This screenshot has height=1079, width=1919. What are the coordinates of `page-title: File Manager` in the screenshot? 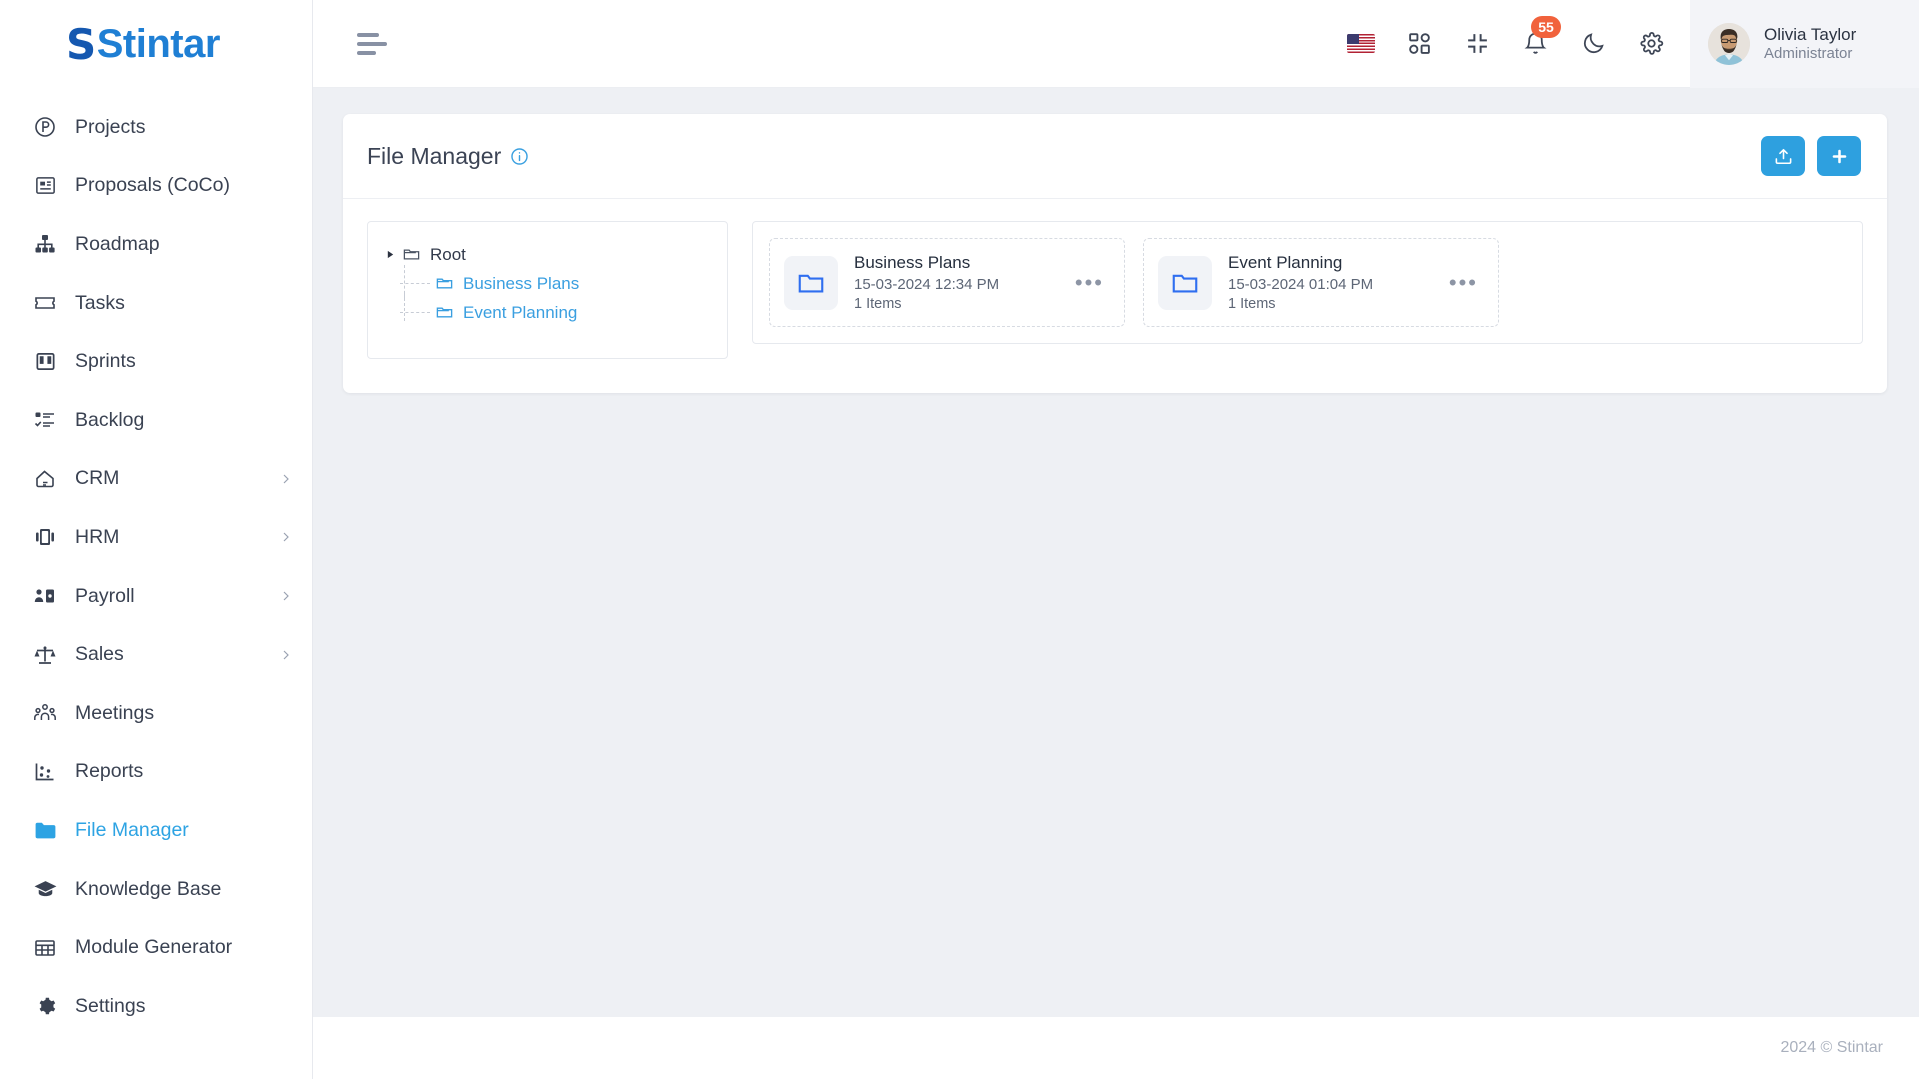 It's located at (434, 155).